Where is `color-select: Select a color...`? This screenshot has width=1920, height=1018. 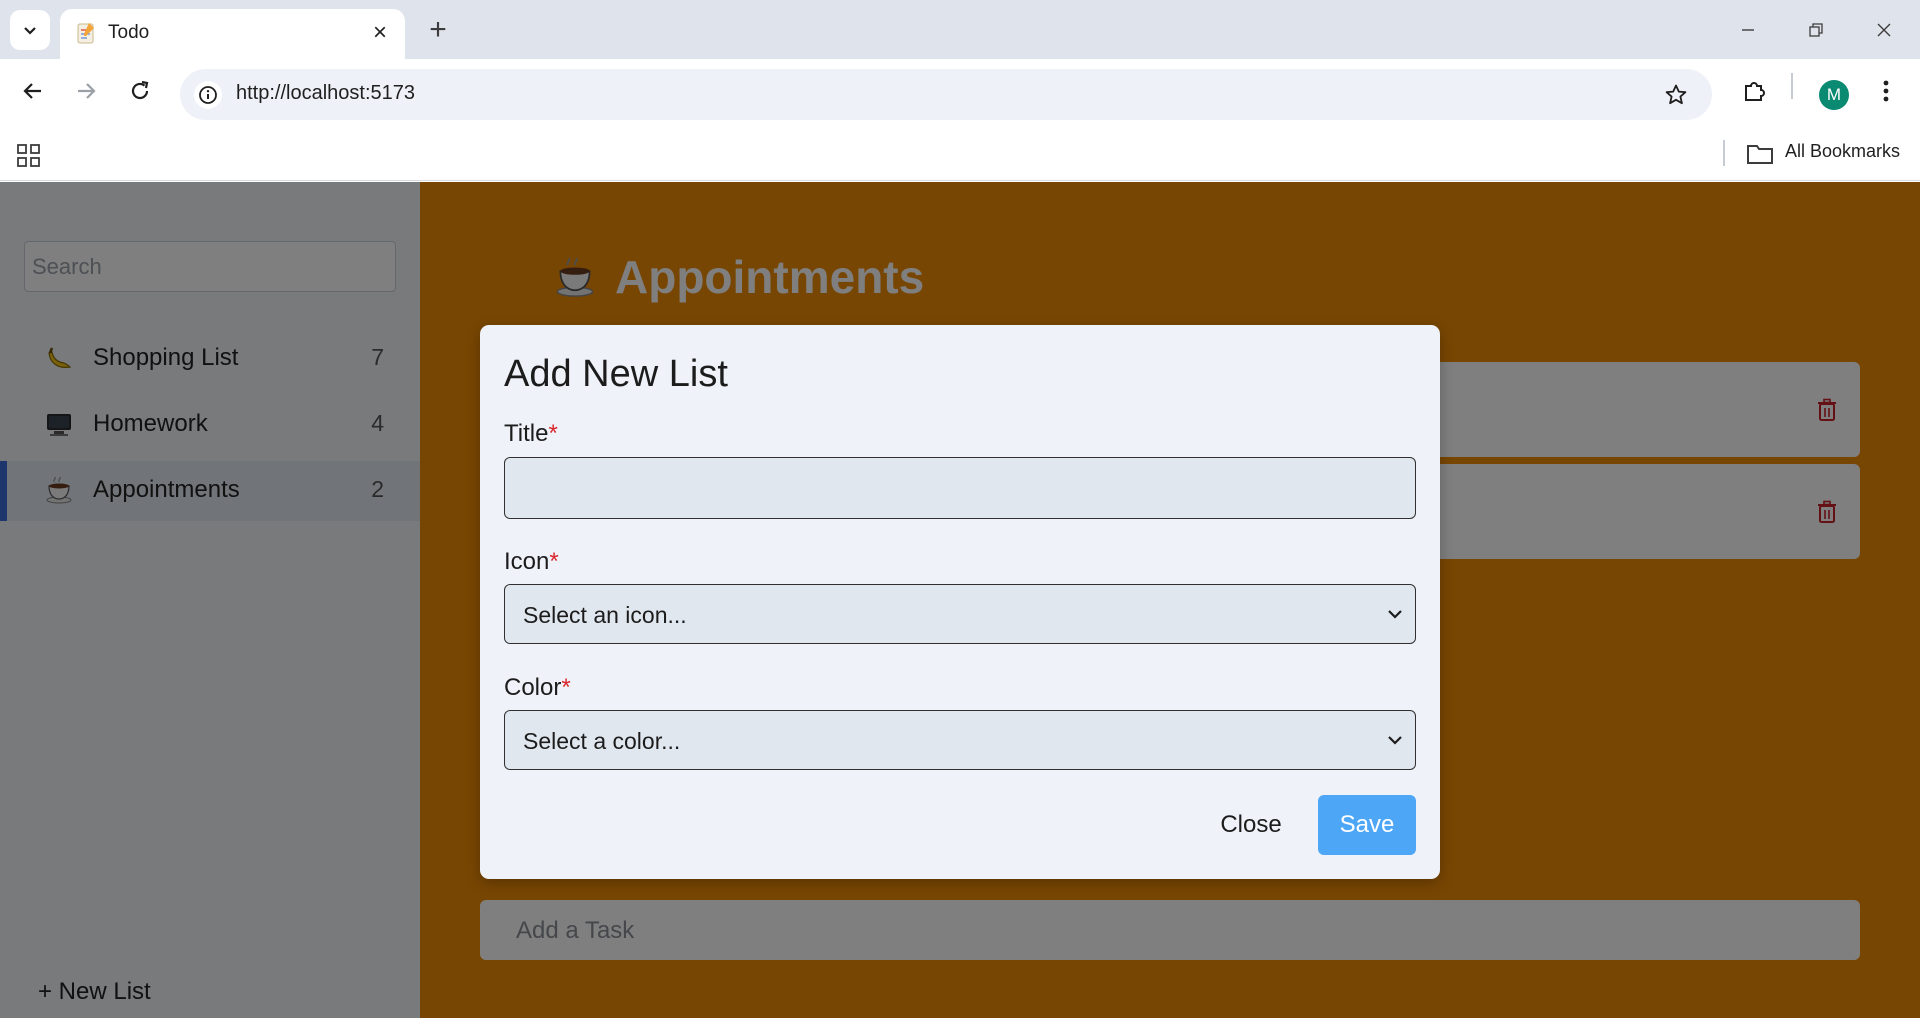
color-select: Select a color... is located at coordinates (960, 740).